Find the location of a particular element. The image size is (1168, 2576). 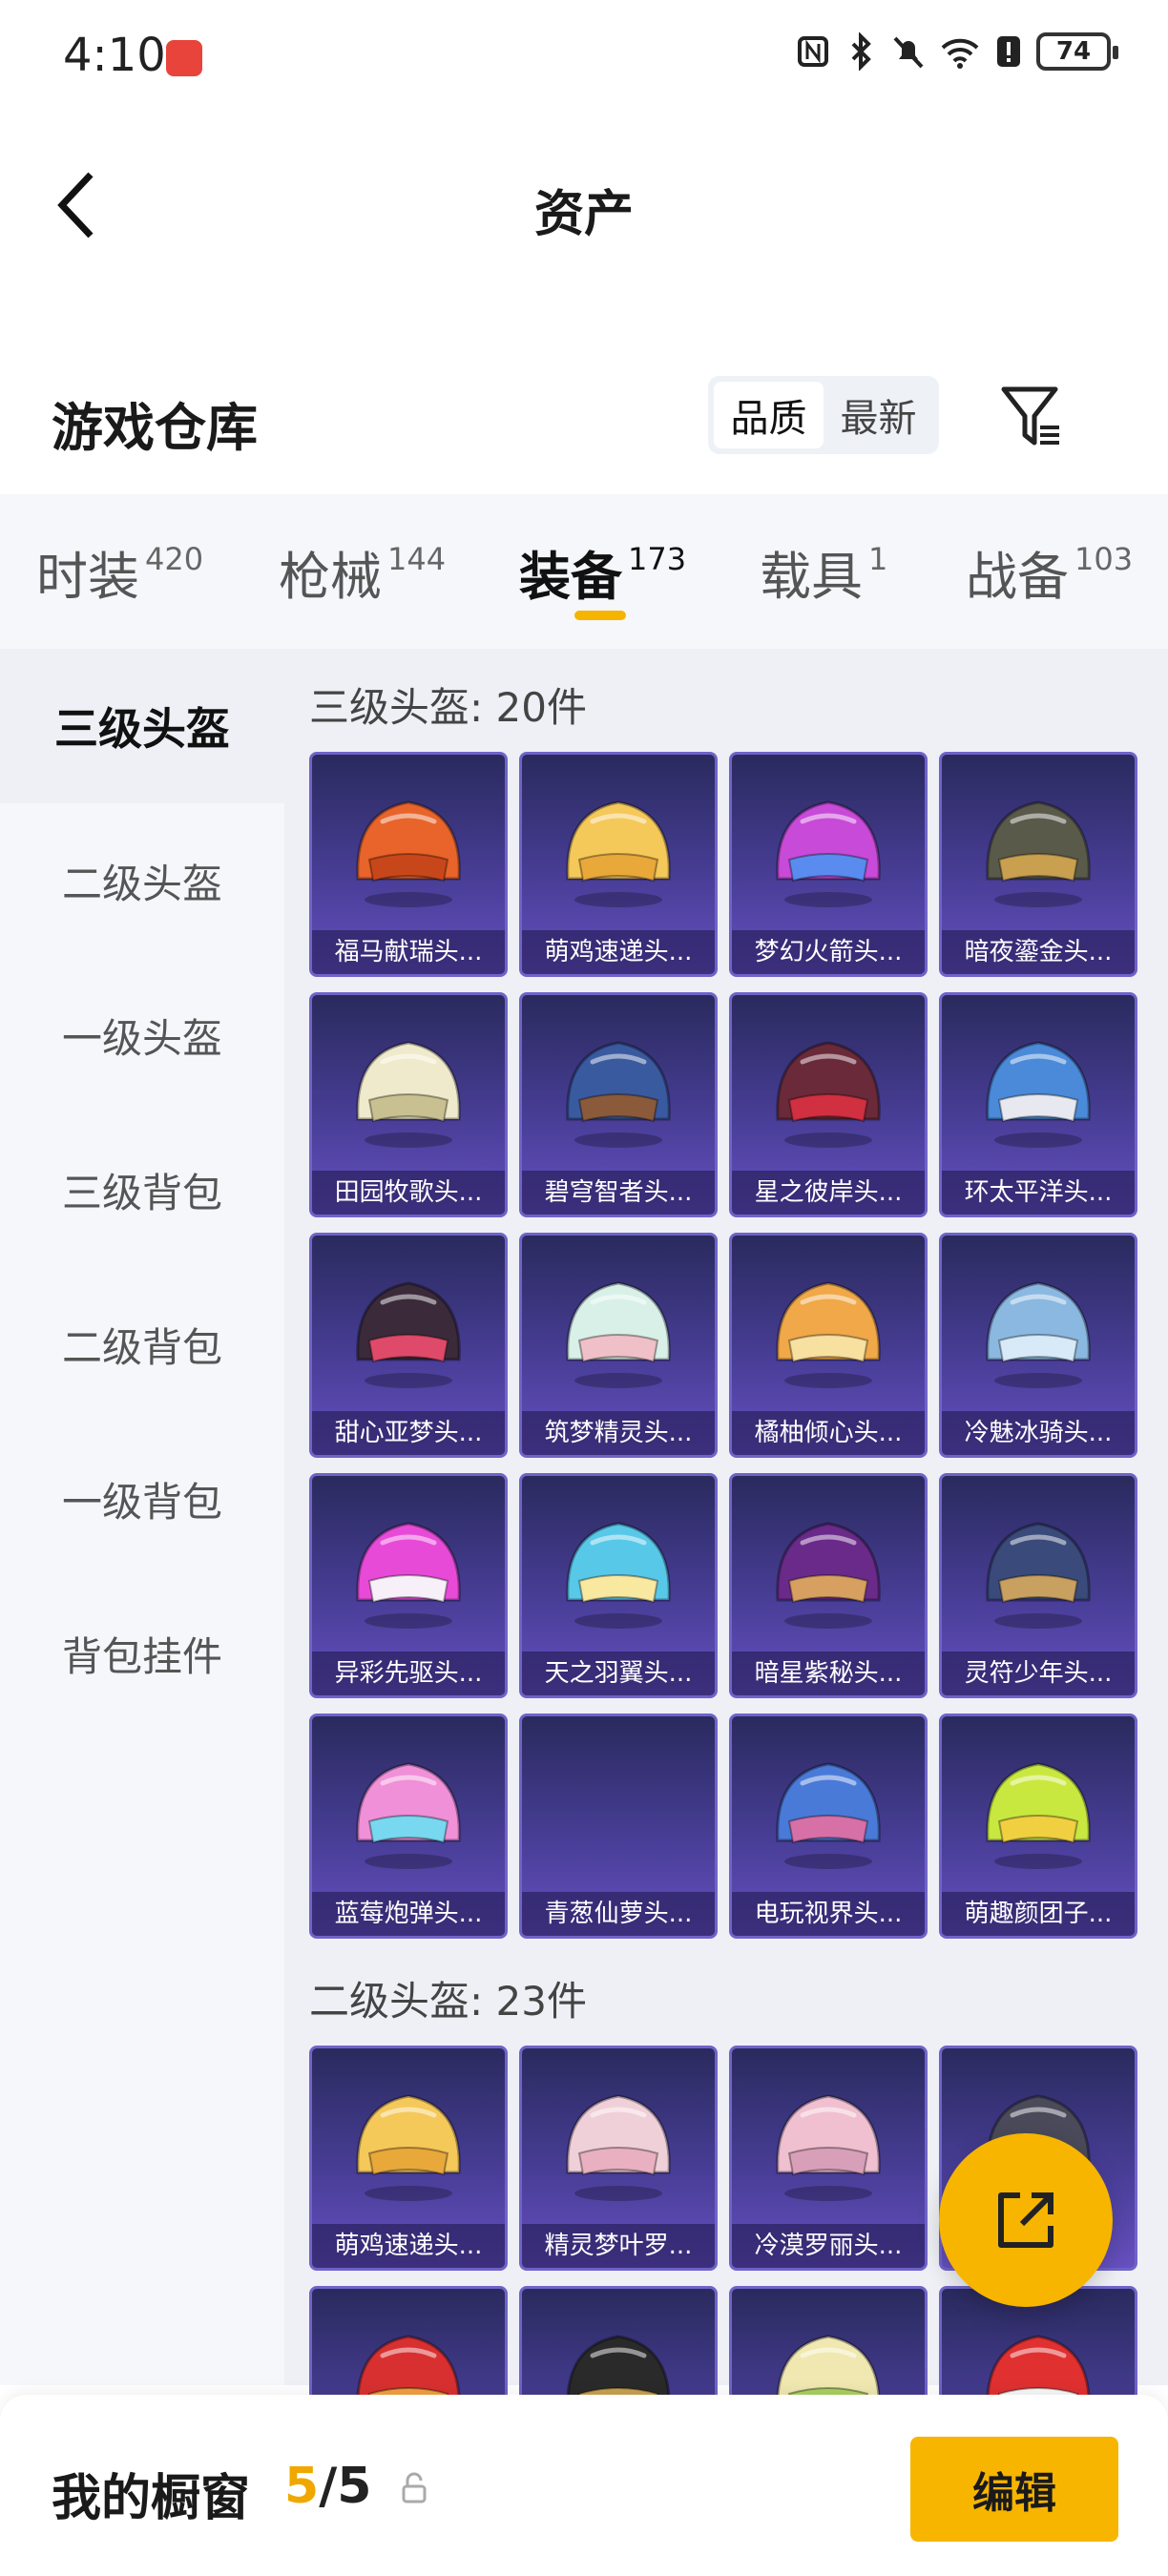

tab-vehicles: 载具 1 is located at coordinates (824, 572).